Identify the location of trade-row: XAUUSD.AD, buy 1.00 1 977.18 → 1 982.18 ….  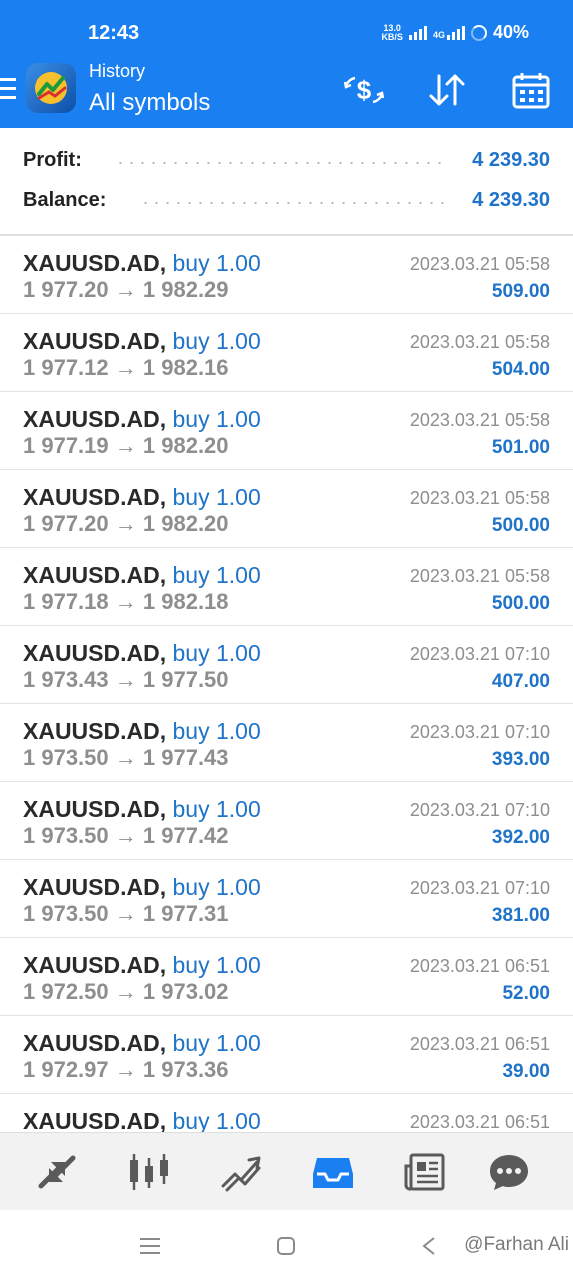
(286, 587).